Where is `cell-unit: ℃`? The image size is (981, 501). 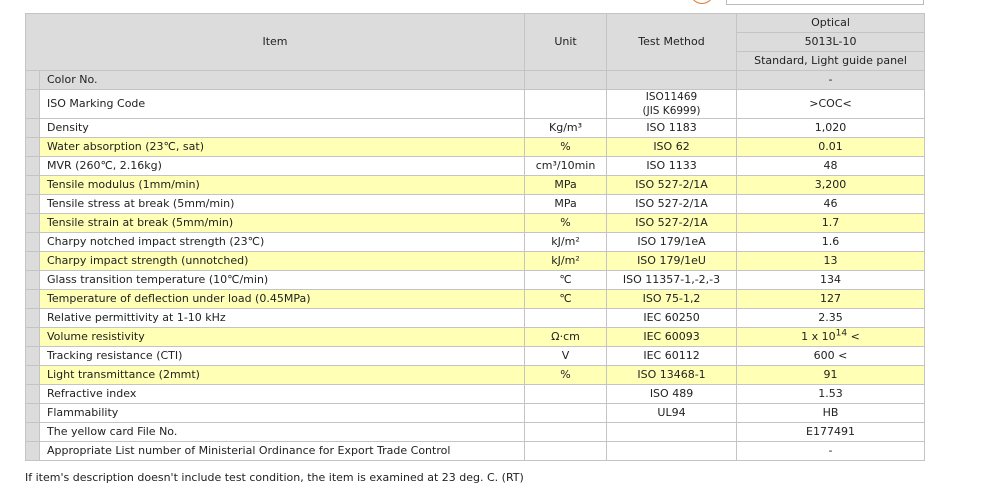 cell-unit: ℃ is located at coordinates (566, 299).